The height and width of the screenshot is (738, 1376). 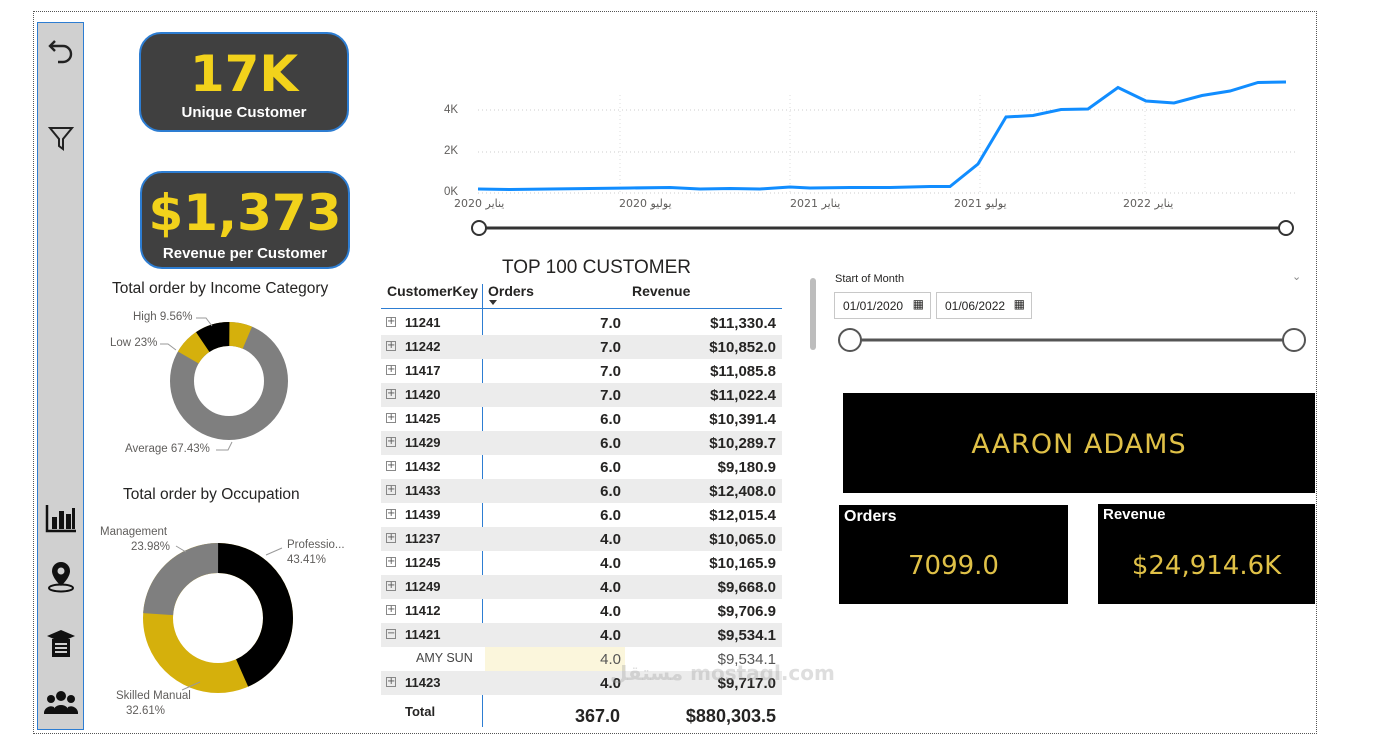 I want to click on unique-customer-value: 17K, so click(x=244, y=74).